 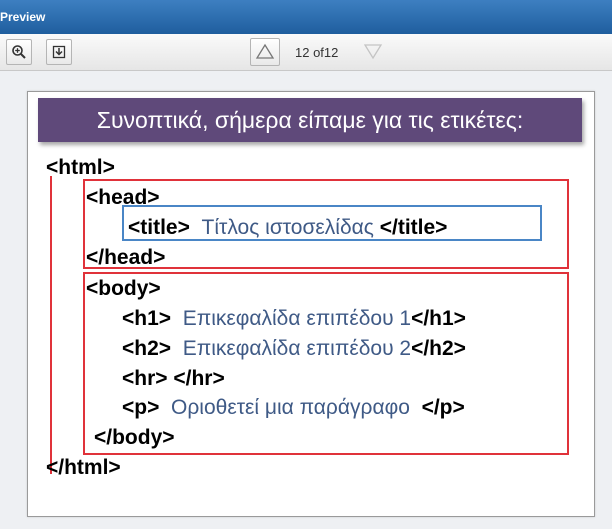 I want to click on page-counter: 12 of12, so click(x=317, y=52).